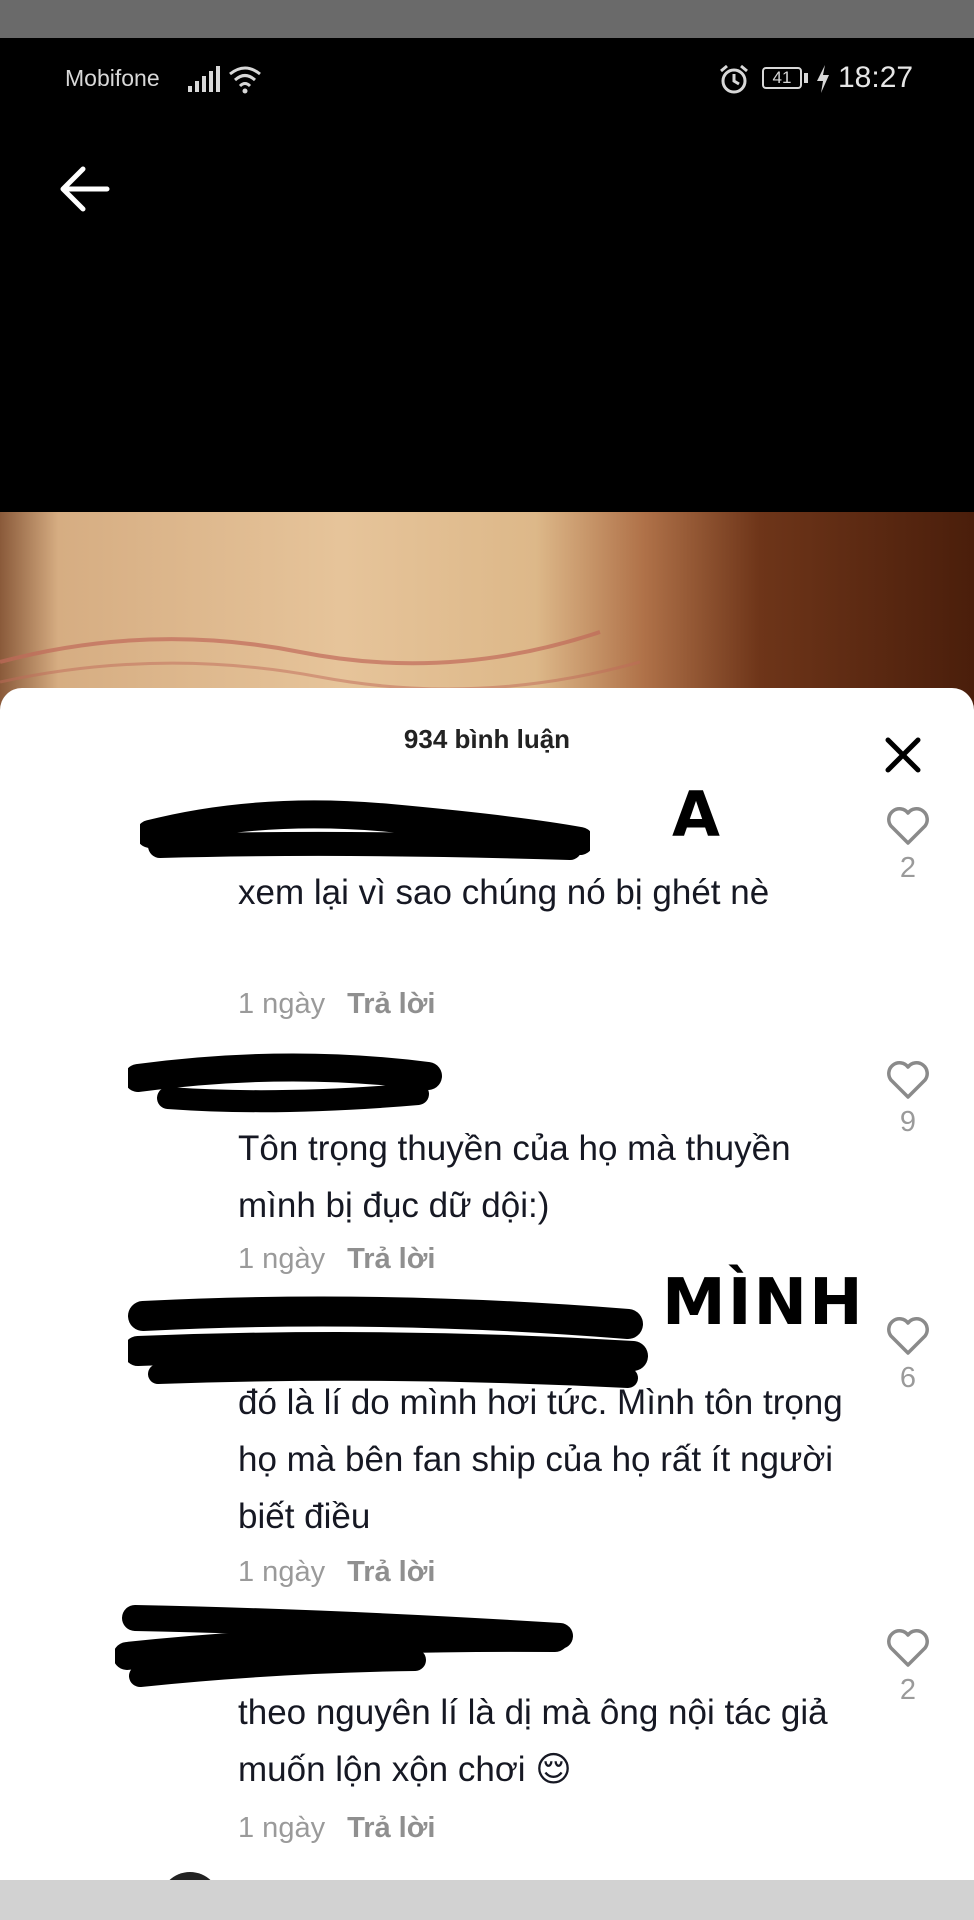 This screenshot has width=974, height=1920. I want to click on like-control: 9, so click(908, 1099).